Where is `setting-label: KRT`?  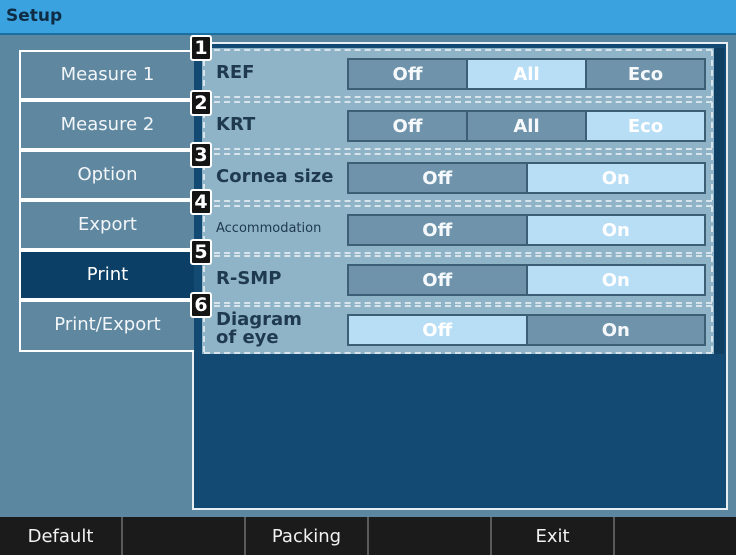
setting-label: KRT is located at coordinates (236, 124).